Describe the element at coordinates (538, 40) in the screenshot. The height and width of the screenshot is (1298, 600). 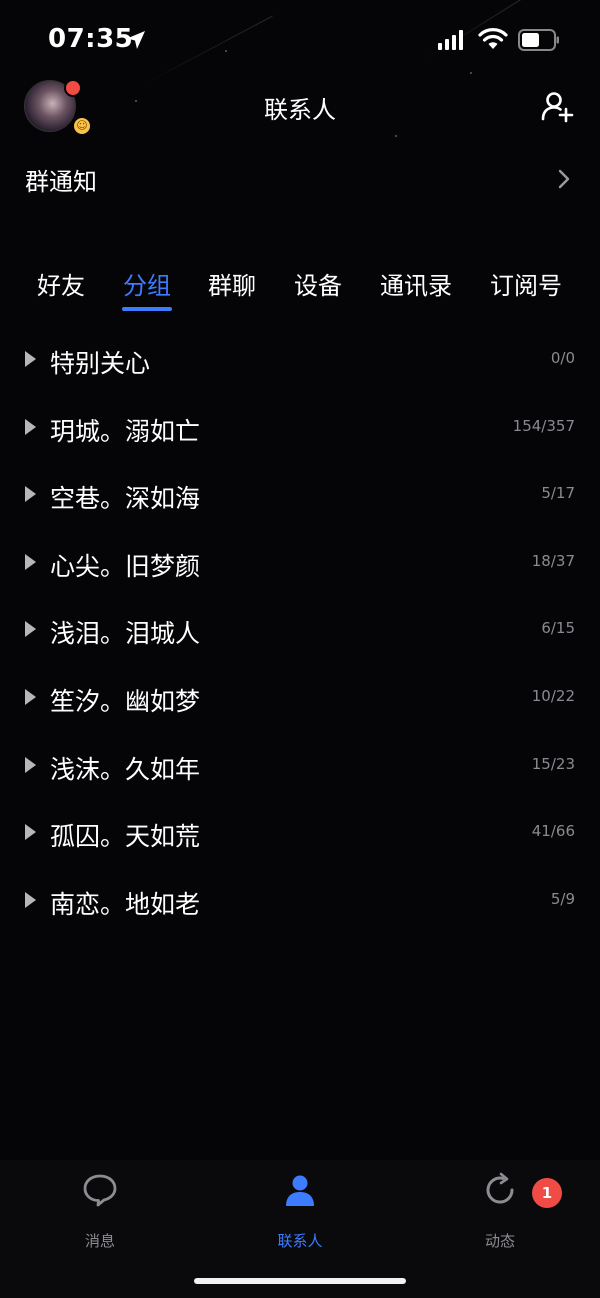
I see `battery-icon` at that location.